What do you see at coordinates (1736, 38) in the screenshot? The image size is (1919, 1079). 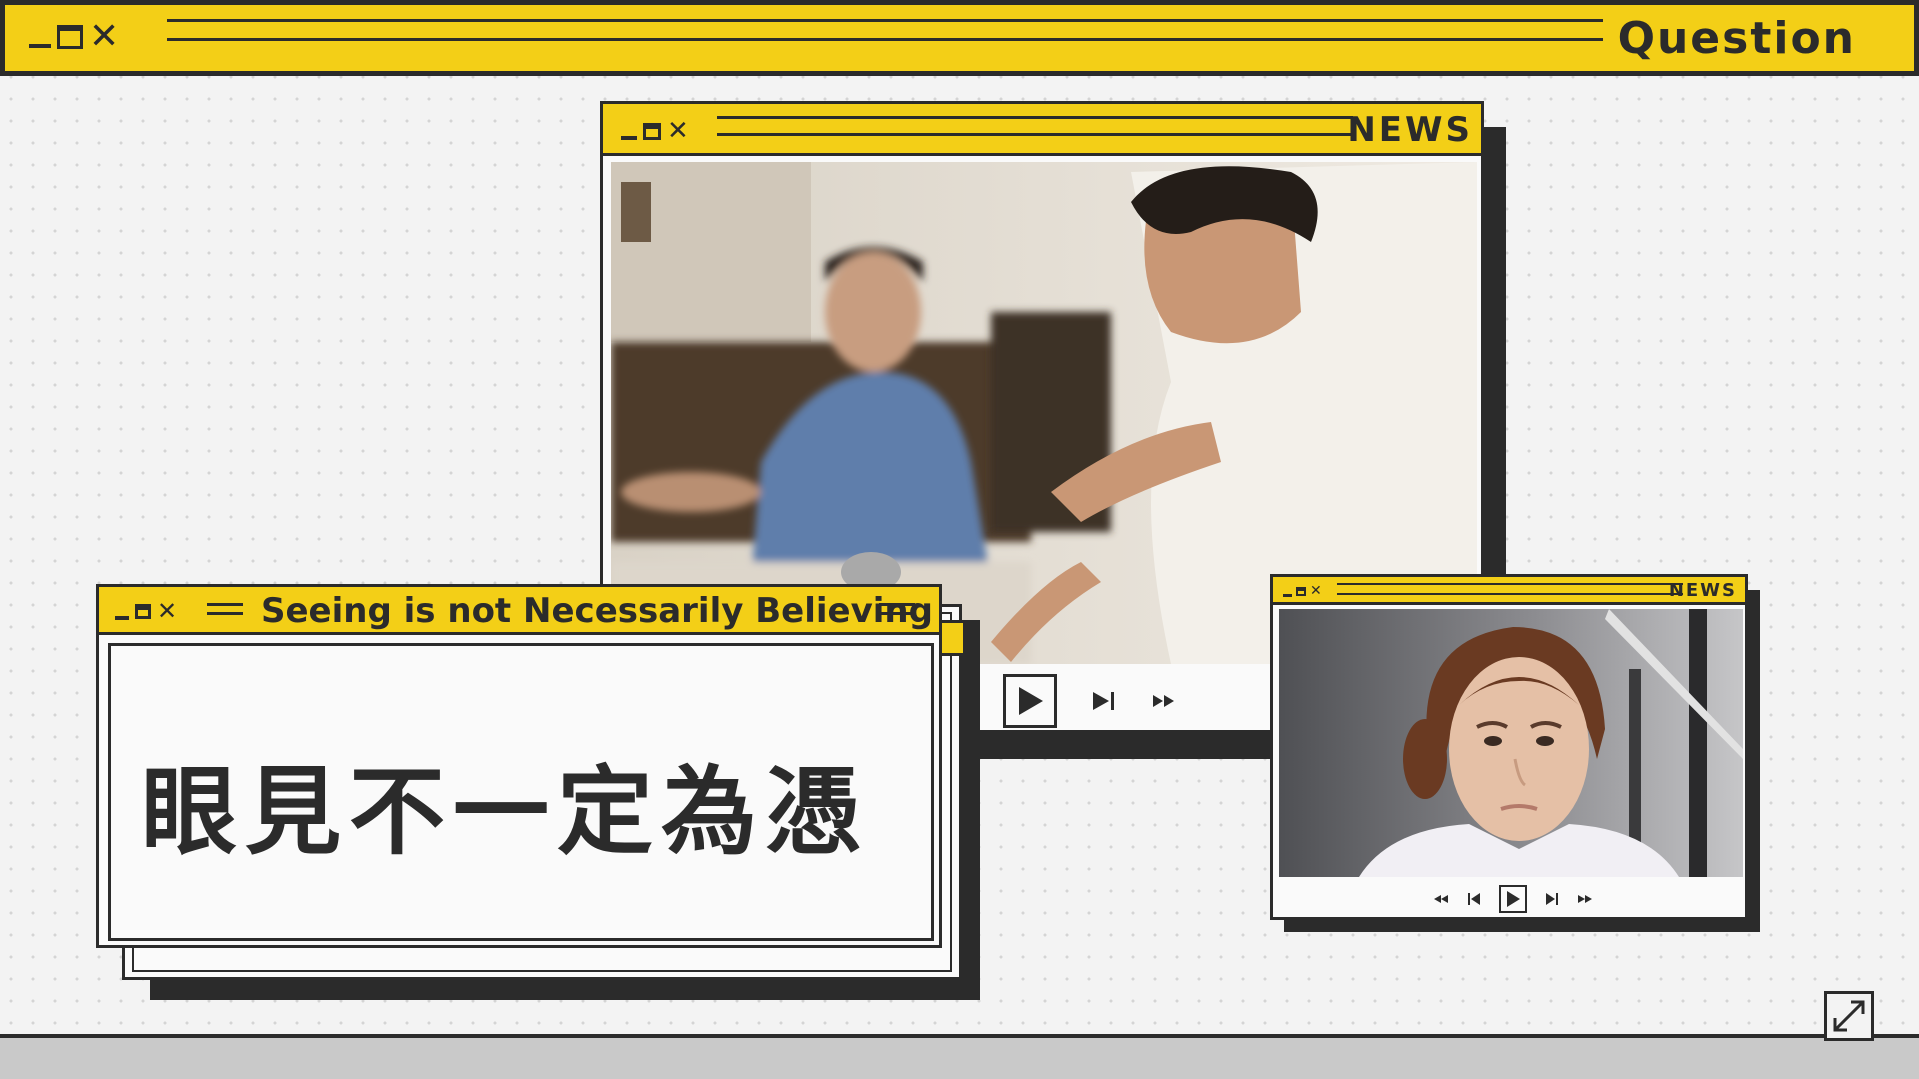 I see `page-title: Question` at bounding box center [1736, 38].